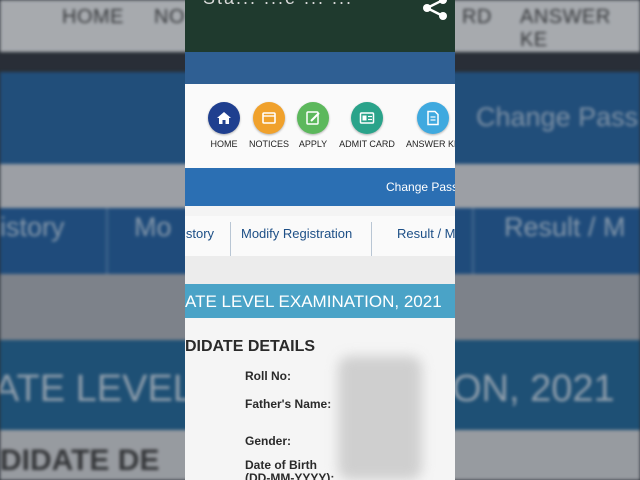 The width and height of the screenshot is (640, 480). Describe the element at coordinates (296, 233) in the screenshot. I see `tab-modify-registration: Modify Registration` at that location.